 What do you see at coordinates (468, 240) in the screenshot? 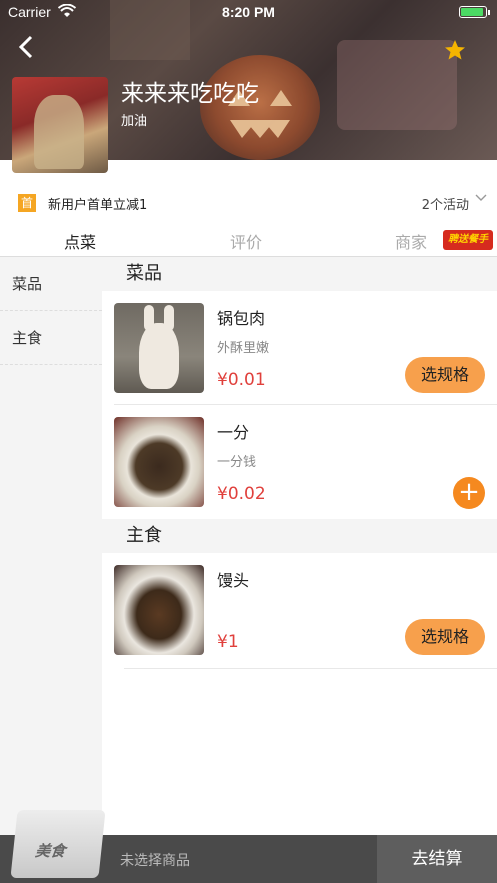
I see `recruit-badge: 聘送餐手` at bounding box center [468, 240].